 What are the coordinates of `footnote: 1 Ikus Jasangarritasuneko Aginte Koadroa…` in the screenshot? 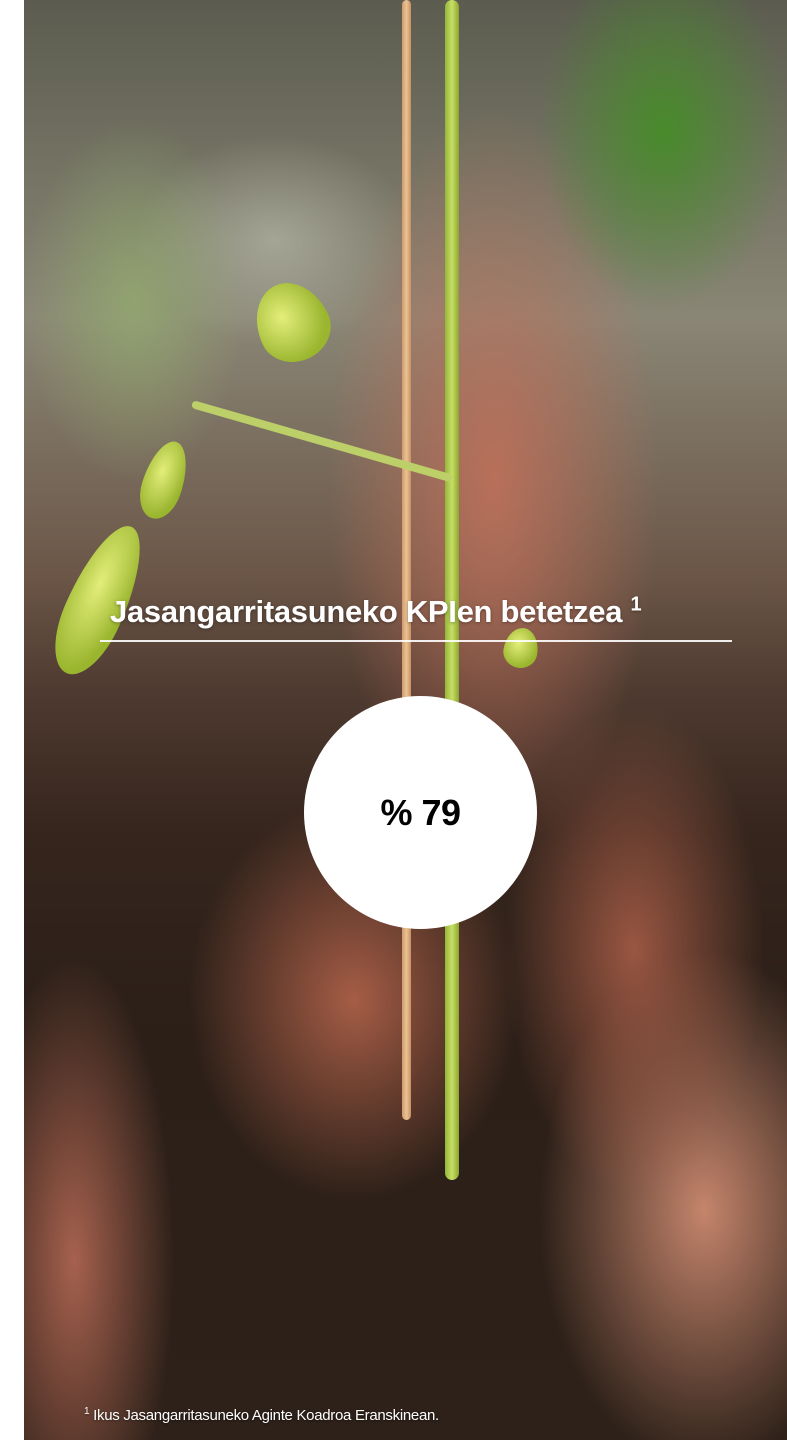 It's located at (261, 1415).